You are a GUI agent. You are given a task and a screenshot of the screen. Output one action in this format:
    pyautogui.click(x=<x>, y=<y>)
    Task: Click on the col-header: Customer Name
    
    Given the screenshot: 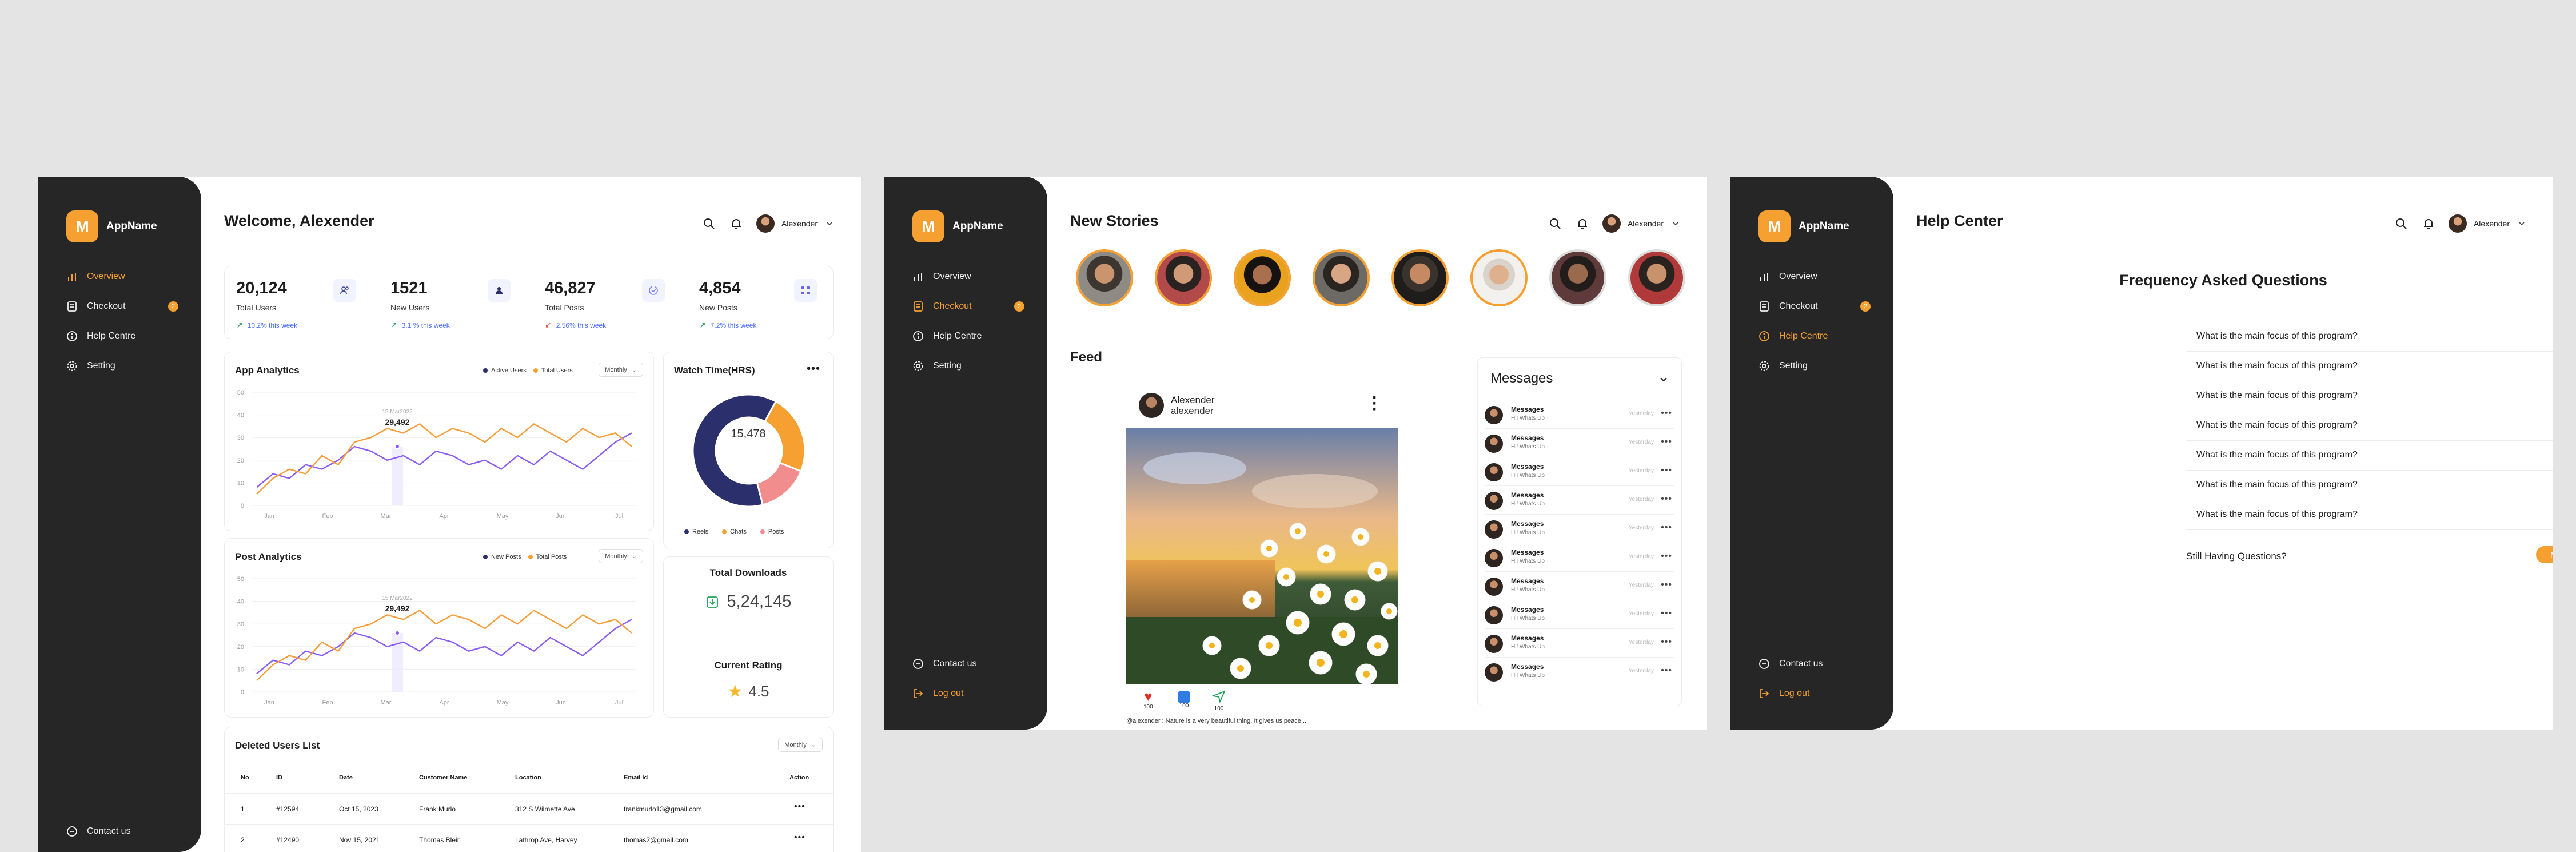 What is the action you would take?
    pyautogui.click(x=443, y=778)
    